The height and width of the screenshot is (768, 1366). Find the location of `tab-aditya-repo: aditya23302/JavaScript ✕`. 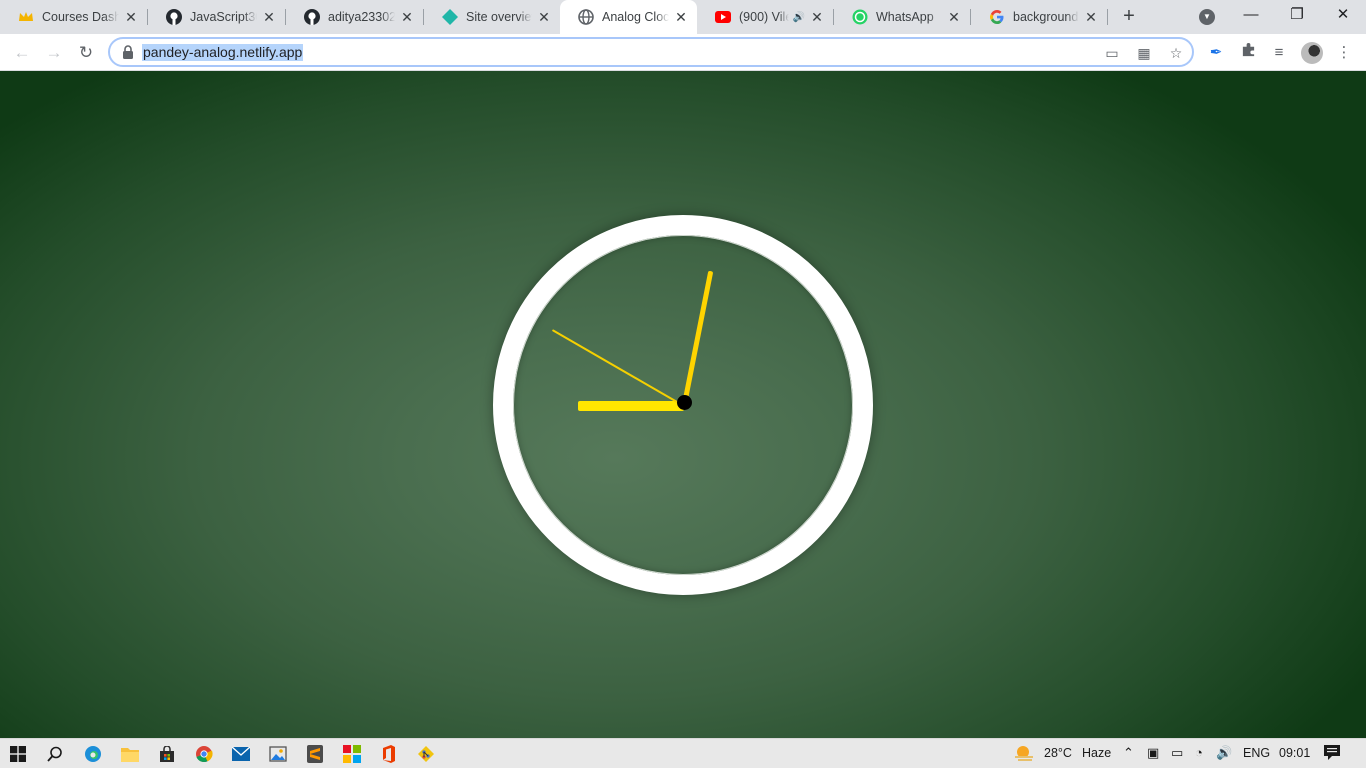

tab-aditya-repo: aditya23302/JavaScript ✕ is located at coordinates (354, 17).